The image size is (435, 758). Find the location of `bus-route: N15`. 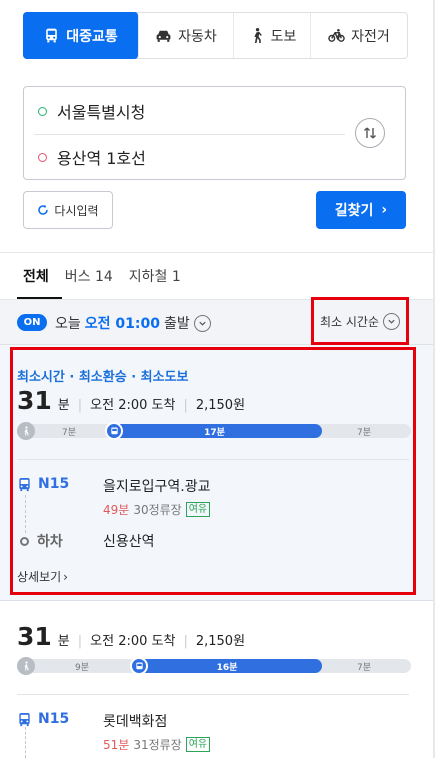

bus-route: N15 is located at coordinates (60, 719).